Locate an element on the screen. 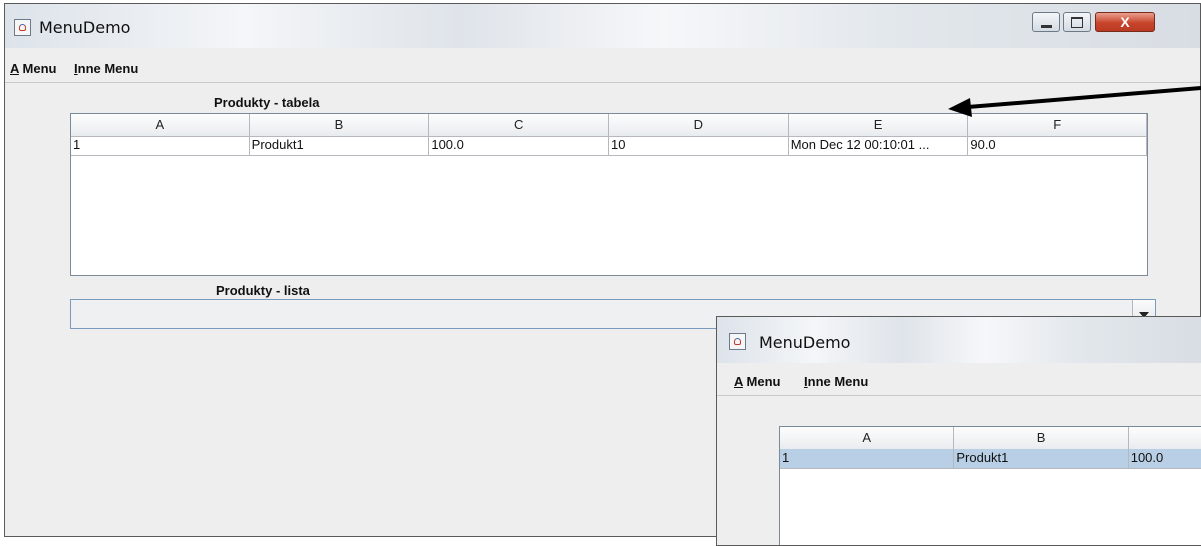 Image resolution: width=1201 pixels, height=546 pixels. overlay-content-panel: AB 1 Produkt1 100.0 is located at coordinates (959, 470).